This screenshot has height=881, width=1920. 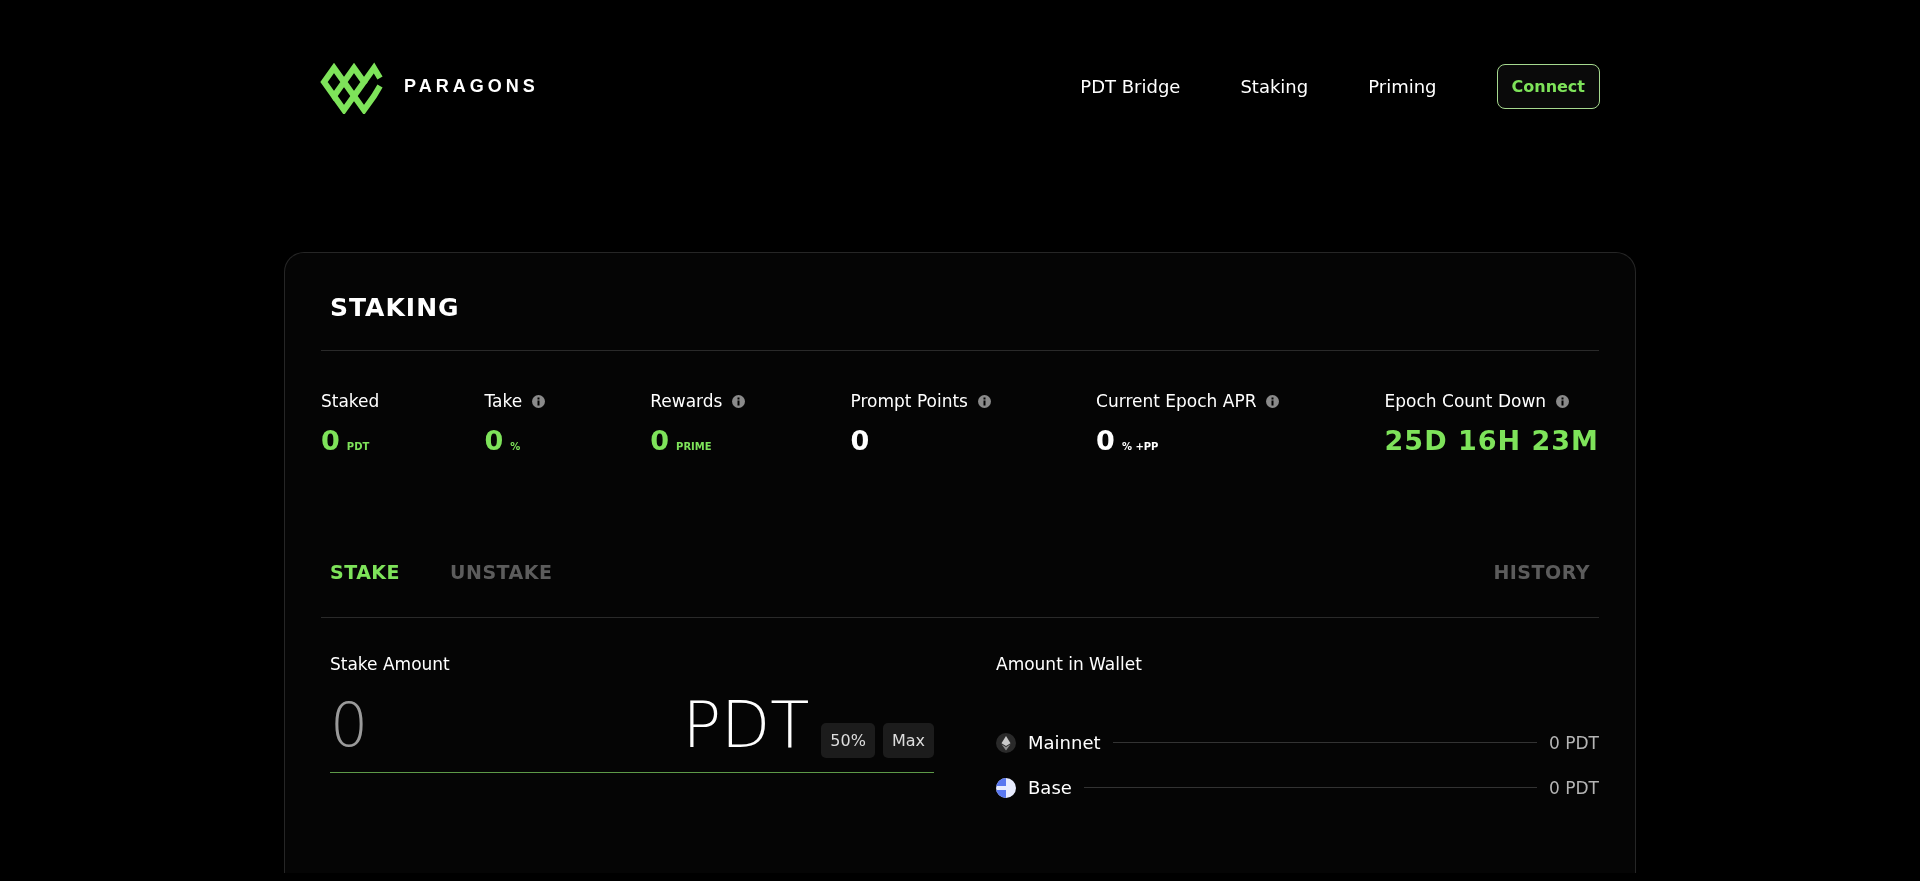 What do you see at coordinates (350, 401) in the screenshot?
I see `stat-label: Staked` at bounding box center [350, 401].